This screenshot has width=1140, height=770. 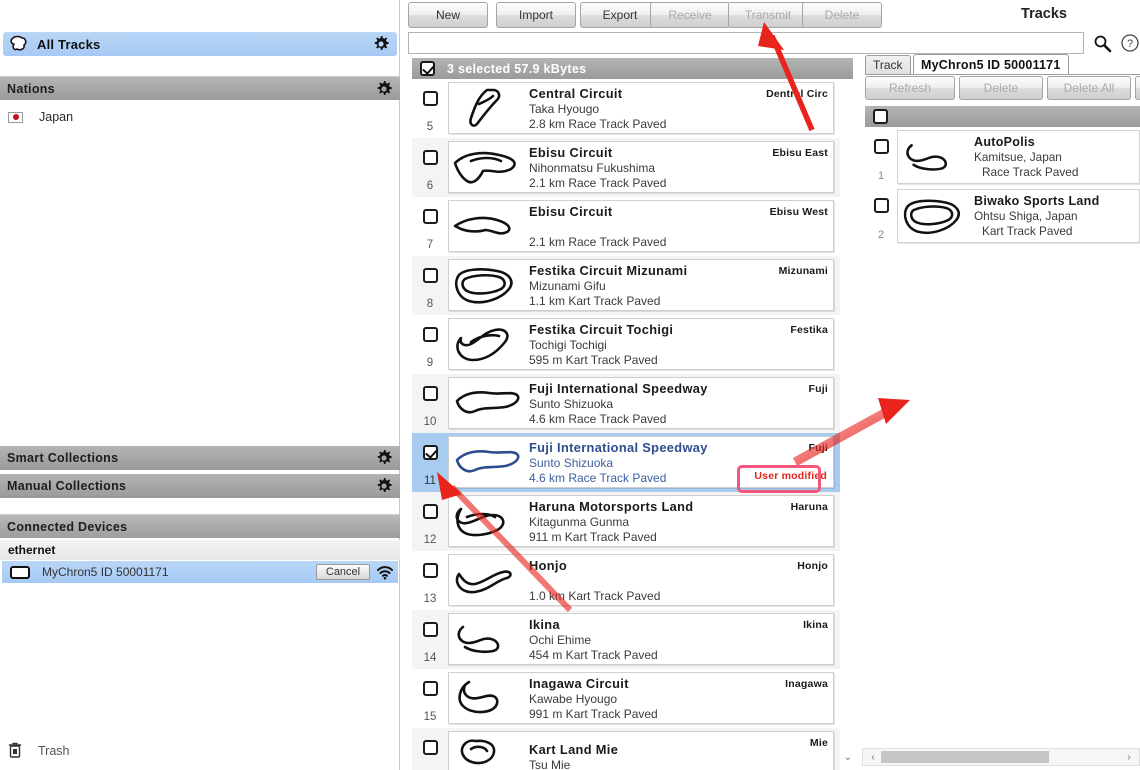 What do you see at coordinates (505, 542) in the screenshot?
I see `annotation-arrow-to-checkbox` at bounding box center [505, 542].